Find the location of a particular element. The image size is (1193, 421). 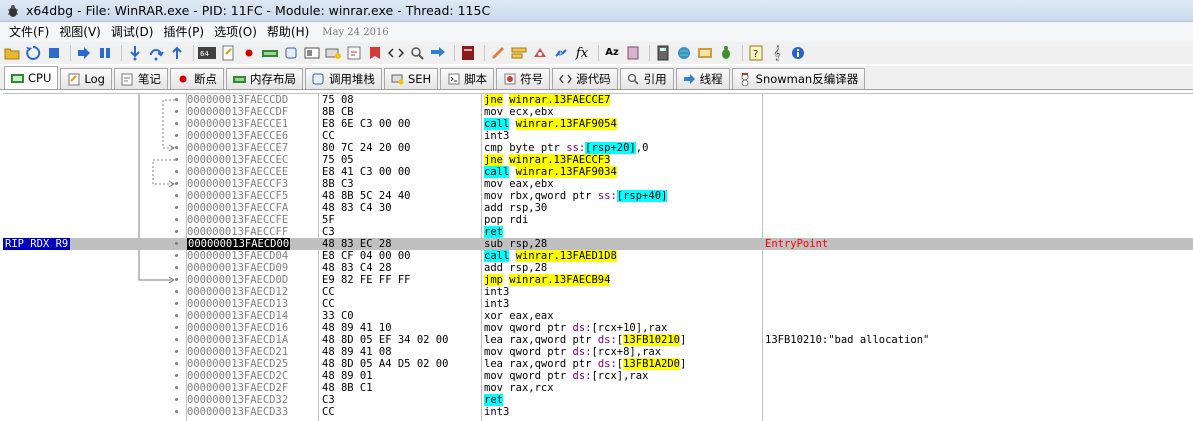

link-icon is located at coordinates (561, 53).